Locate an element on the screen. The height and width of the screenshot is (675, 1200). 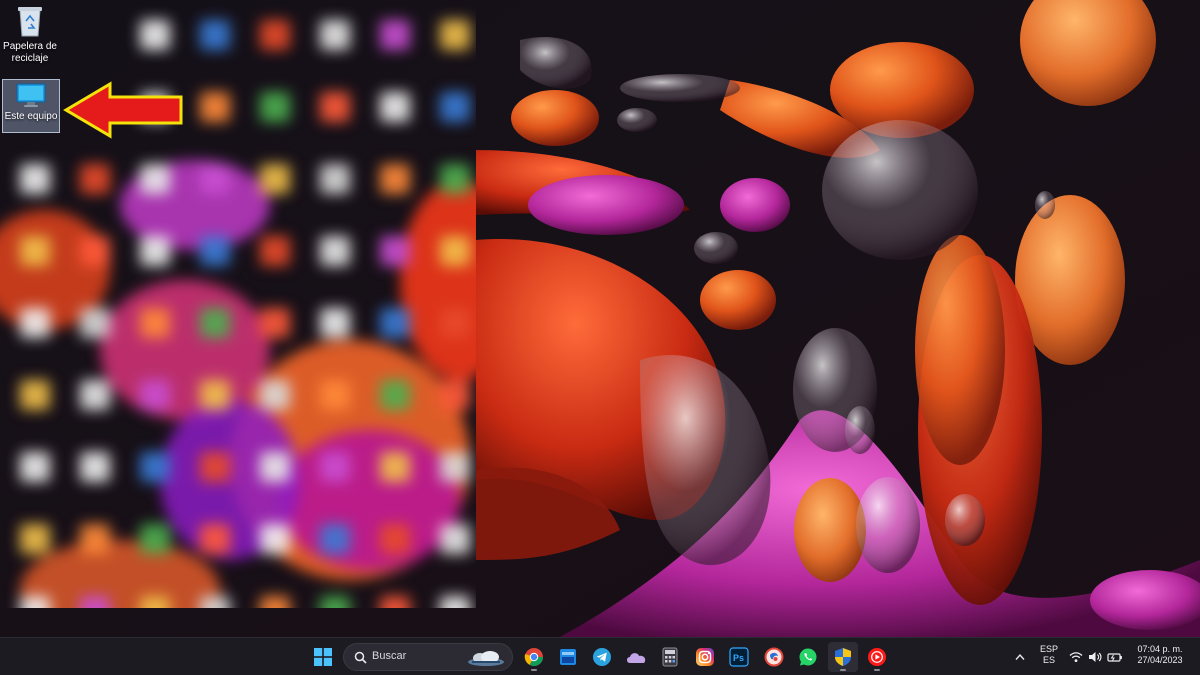
onedrive-icon is located at coordinates (636, 658).